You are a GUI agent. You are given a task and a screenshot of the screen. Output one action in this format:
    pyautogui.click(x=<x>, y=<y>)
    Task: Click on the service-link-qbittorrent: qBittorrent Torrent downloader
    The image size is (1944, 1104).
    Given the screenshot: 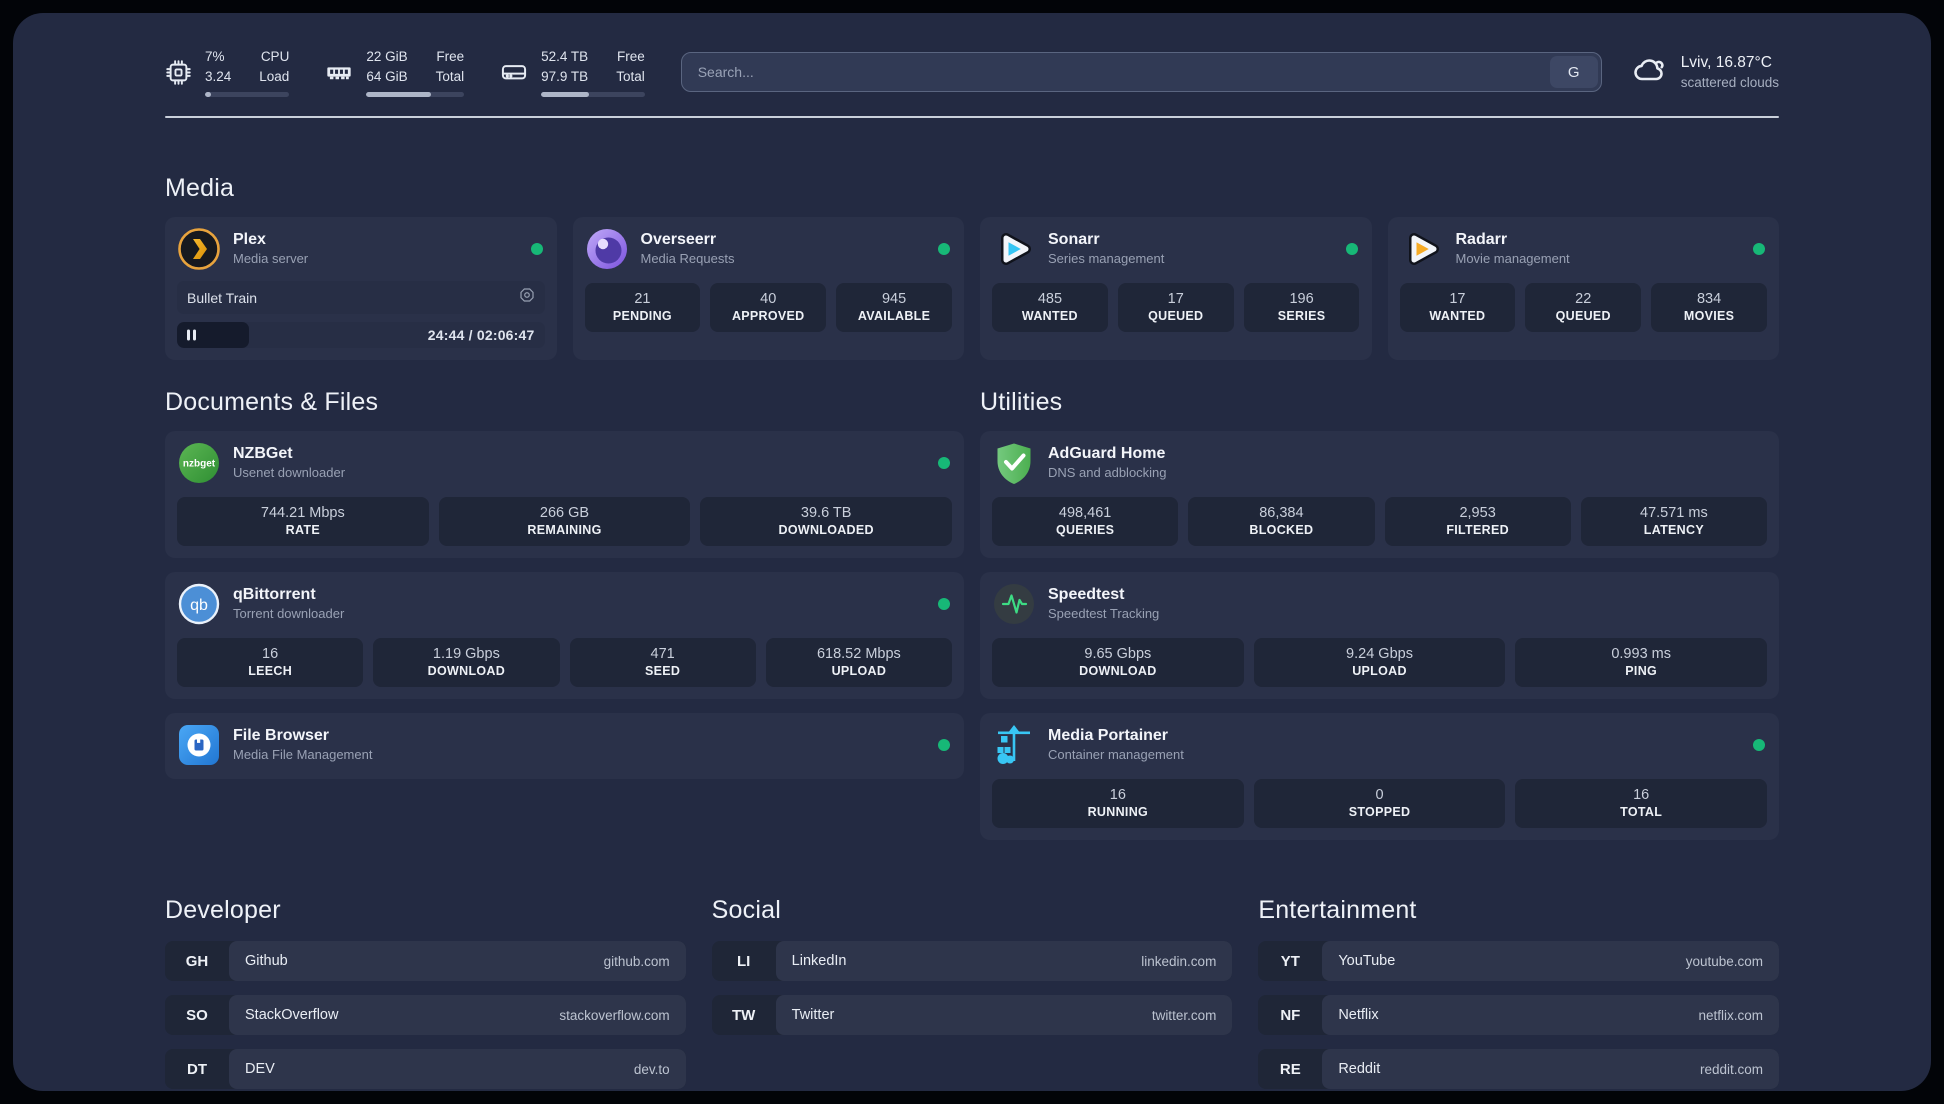 What is the action you would take?
    pyautogui.click(x=579, y=604)
    